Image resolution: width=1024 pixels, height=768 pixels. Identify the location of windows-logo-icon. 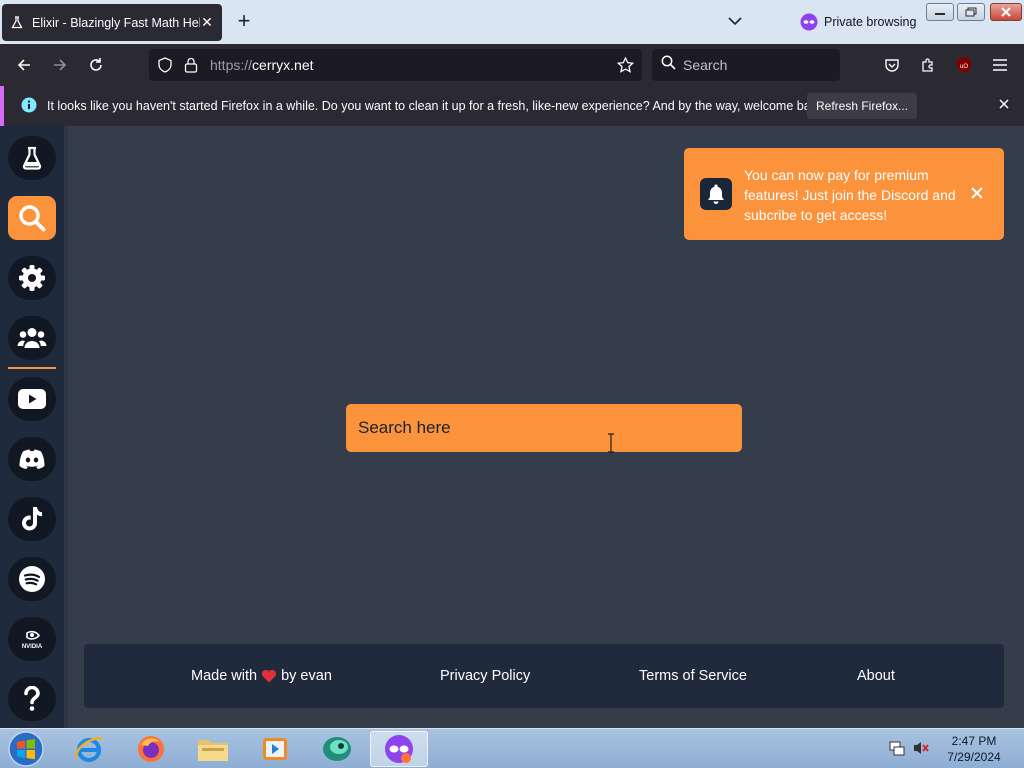
(26, 749).